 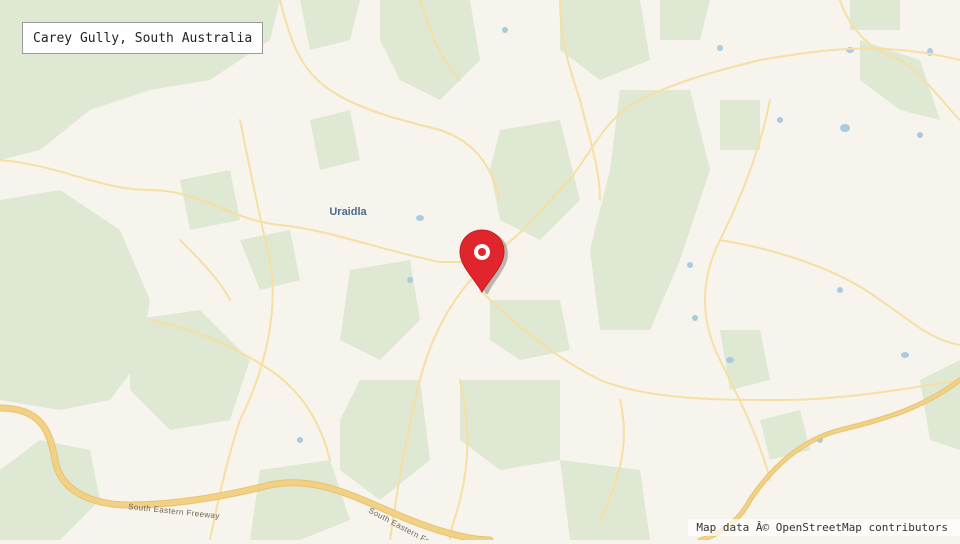 What do you see at coordinates (482, 252) in the screenshot?
I see `marker-dot-icon` at bounding box center [482, 252].